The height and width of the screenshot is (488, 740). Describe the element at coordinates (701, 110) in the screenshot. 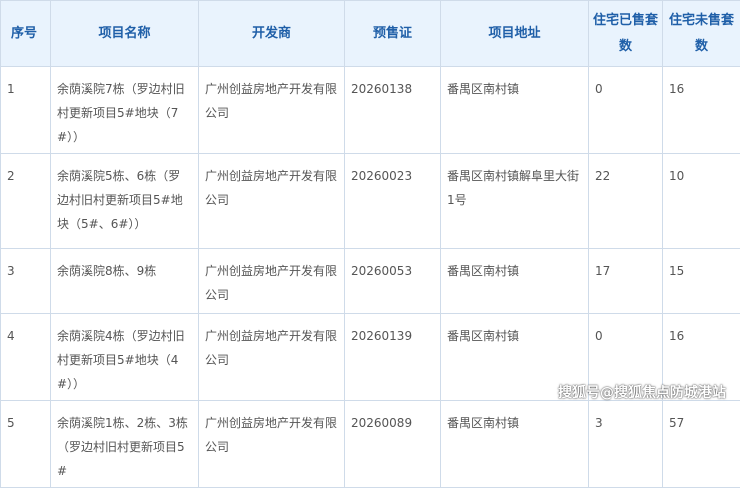

I see `cell-unsold-units: 16` at that location.